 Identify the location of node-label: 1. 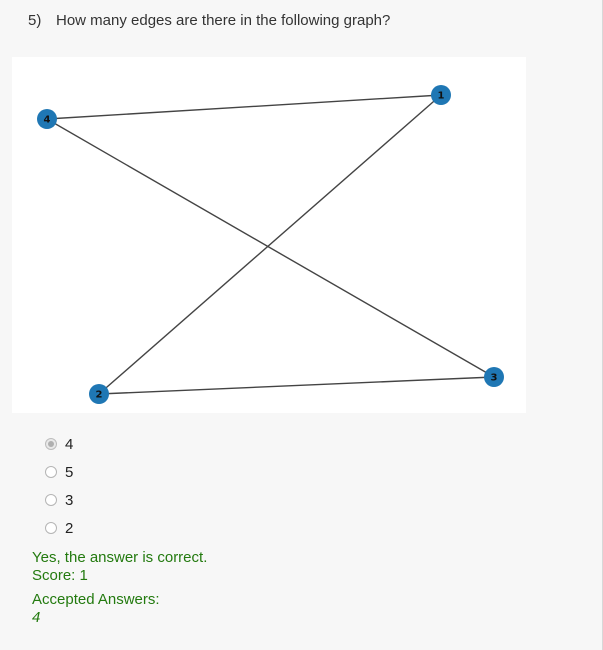
(441, 96).